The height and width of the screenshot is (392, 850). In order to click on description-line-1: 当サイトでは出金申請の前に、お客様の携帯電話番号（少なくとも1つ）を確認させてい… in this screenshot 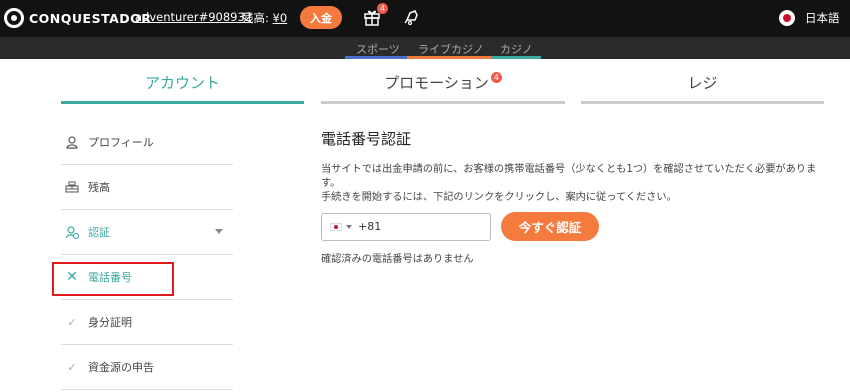, I will do `click(569, 176)`.